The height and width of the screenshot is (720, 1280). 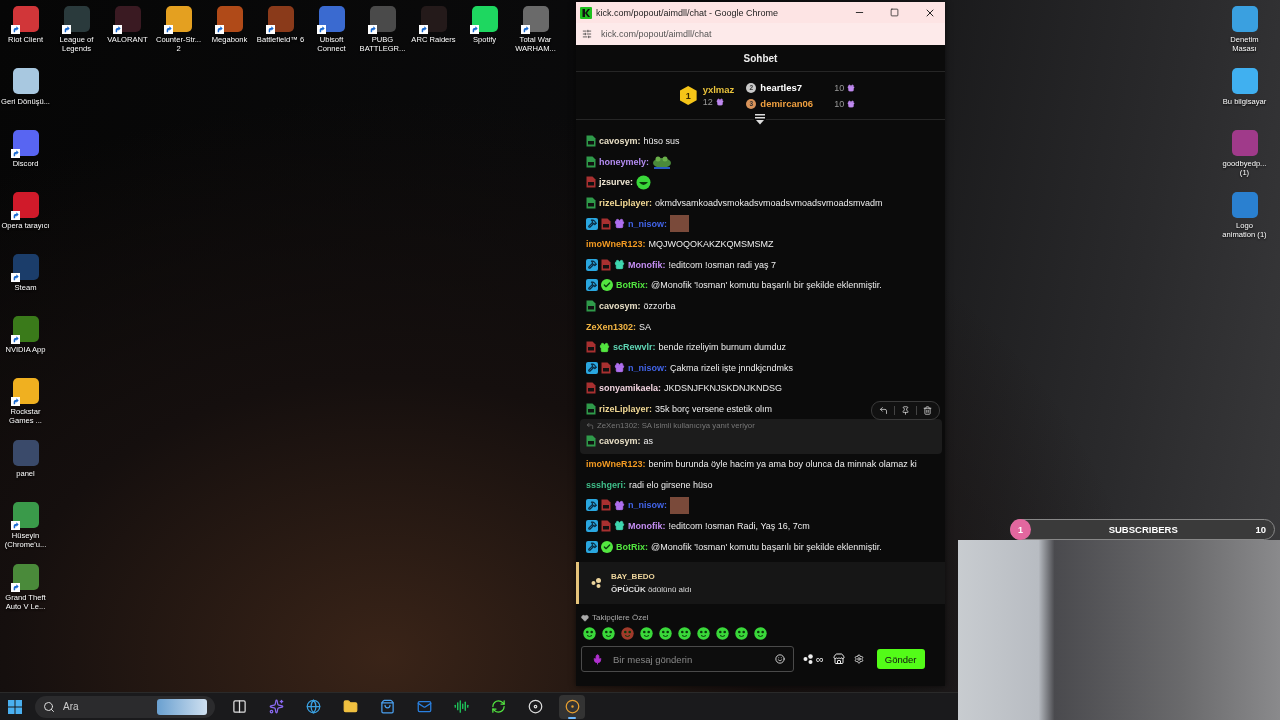 I want to click on pin-icon, so click(x=905, y=411).